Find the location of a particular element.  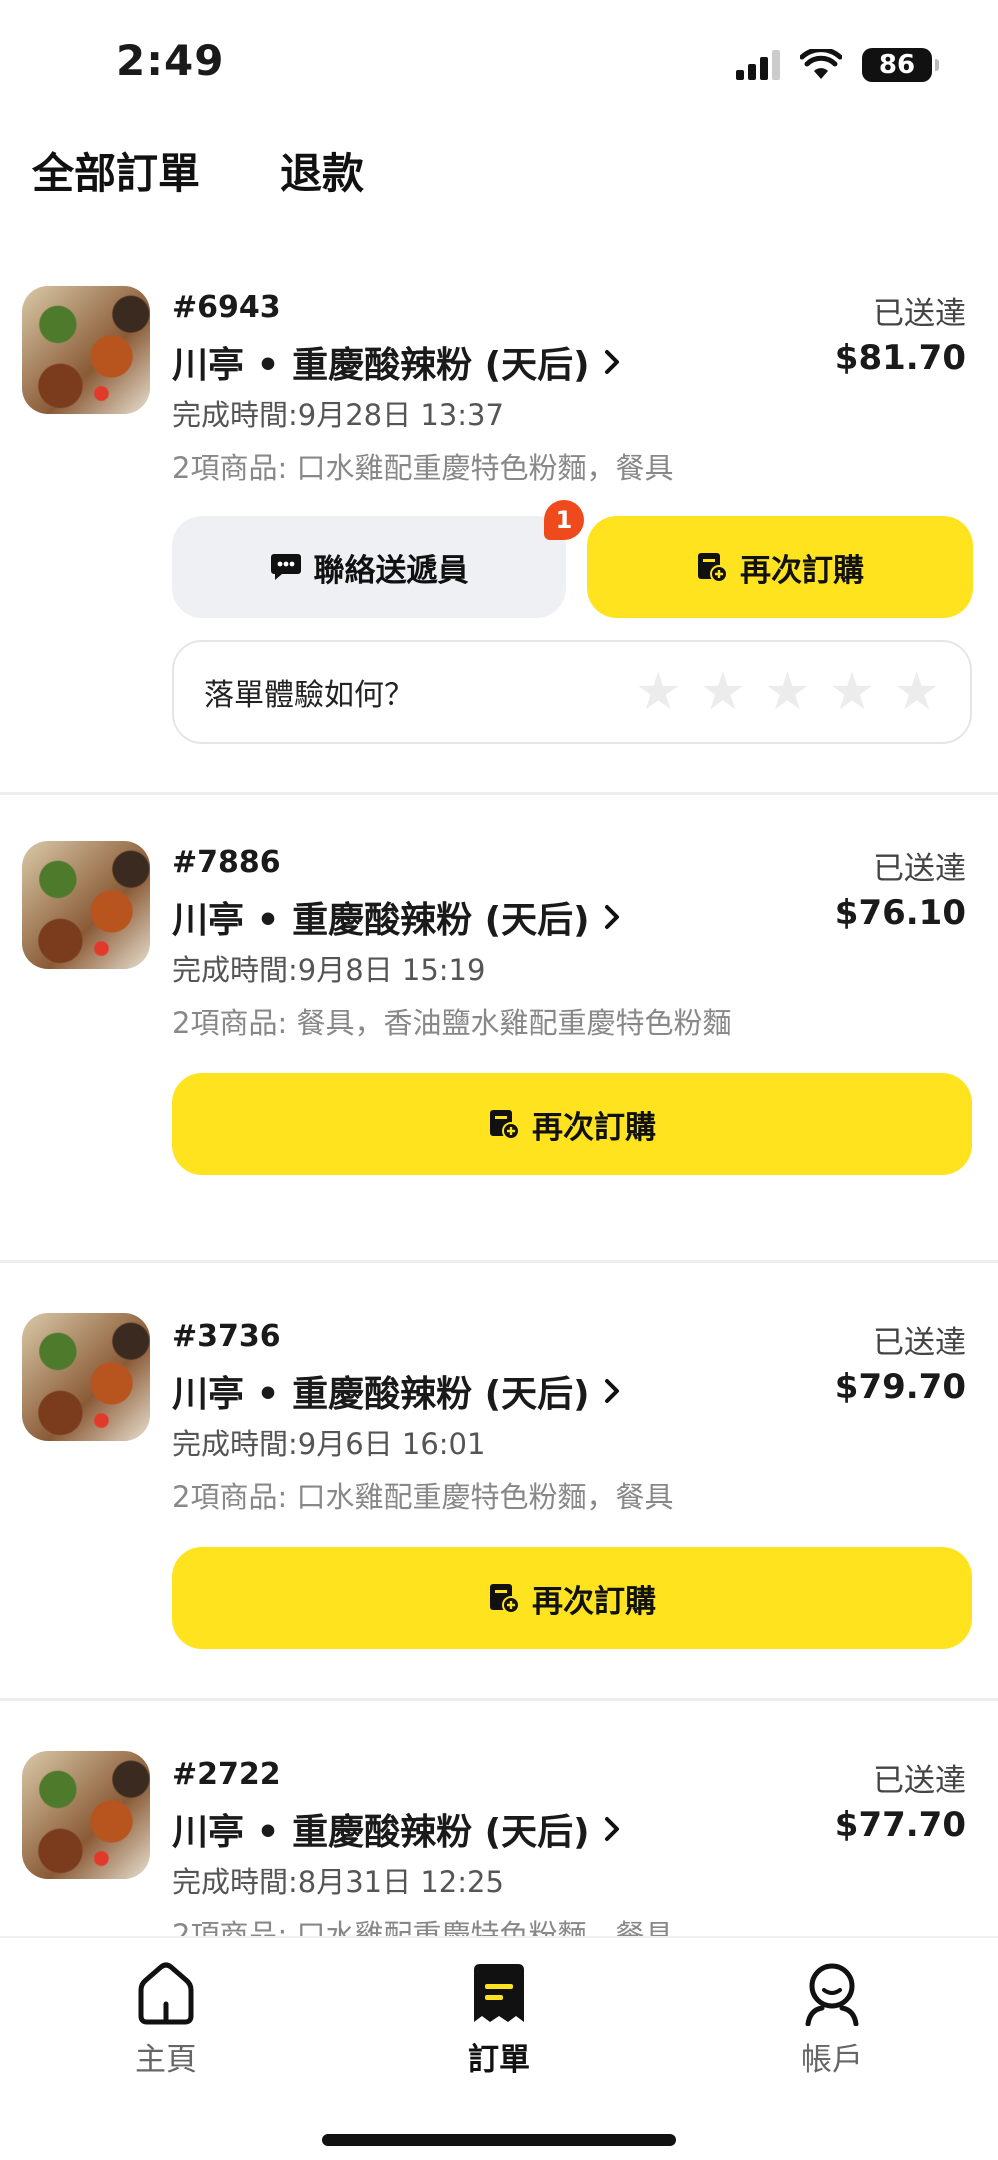

order-tabs: 全部訂單 退款 is located at coordinates (198, 176).